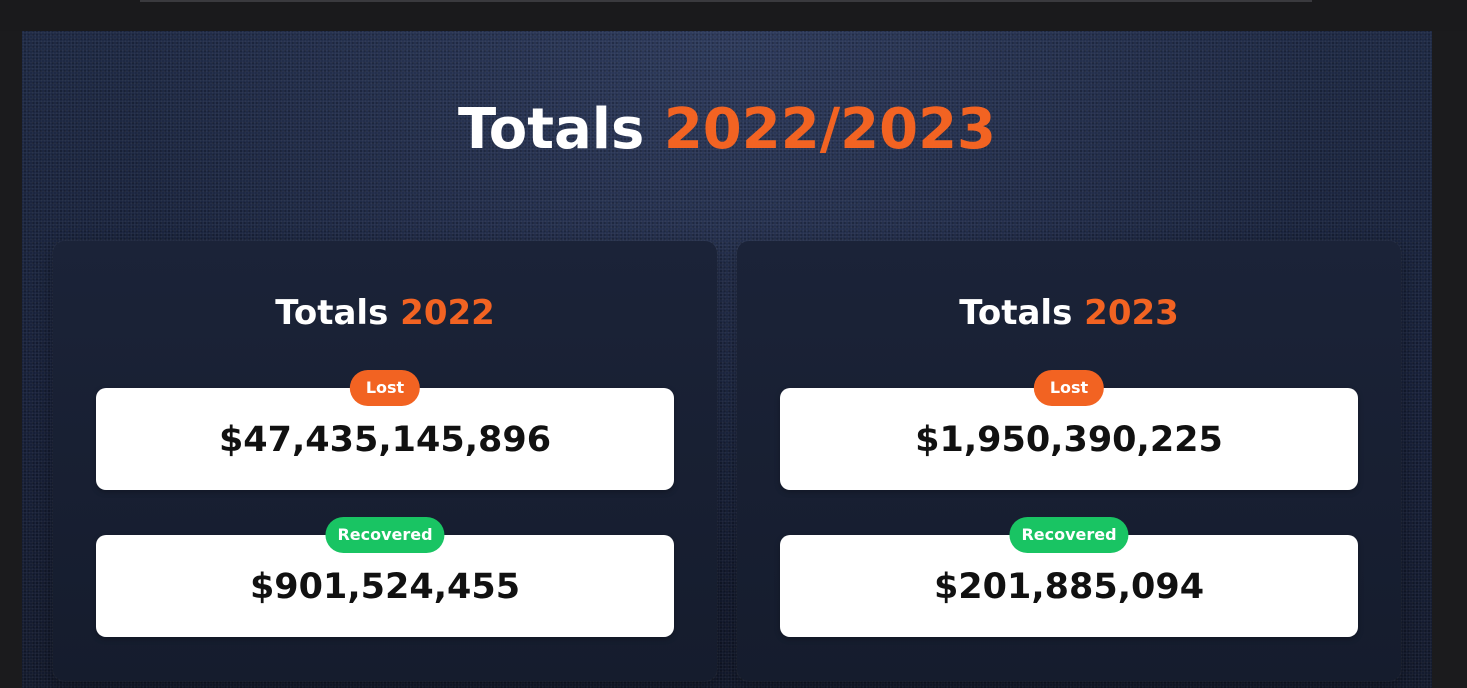 The height and width of the screenshot is (688, 1467). What do you see at coordinates (385, 440) in the screenshot?
I see `lost-value: $47,435,145,896` at bounding box center [385, 440].